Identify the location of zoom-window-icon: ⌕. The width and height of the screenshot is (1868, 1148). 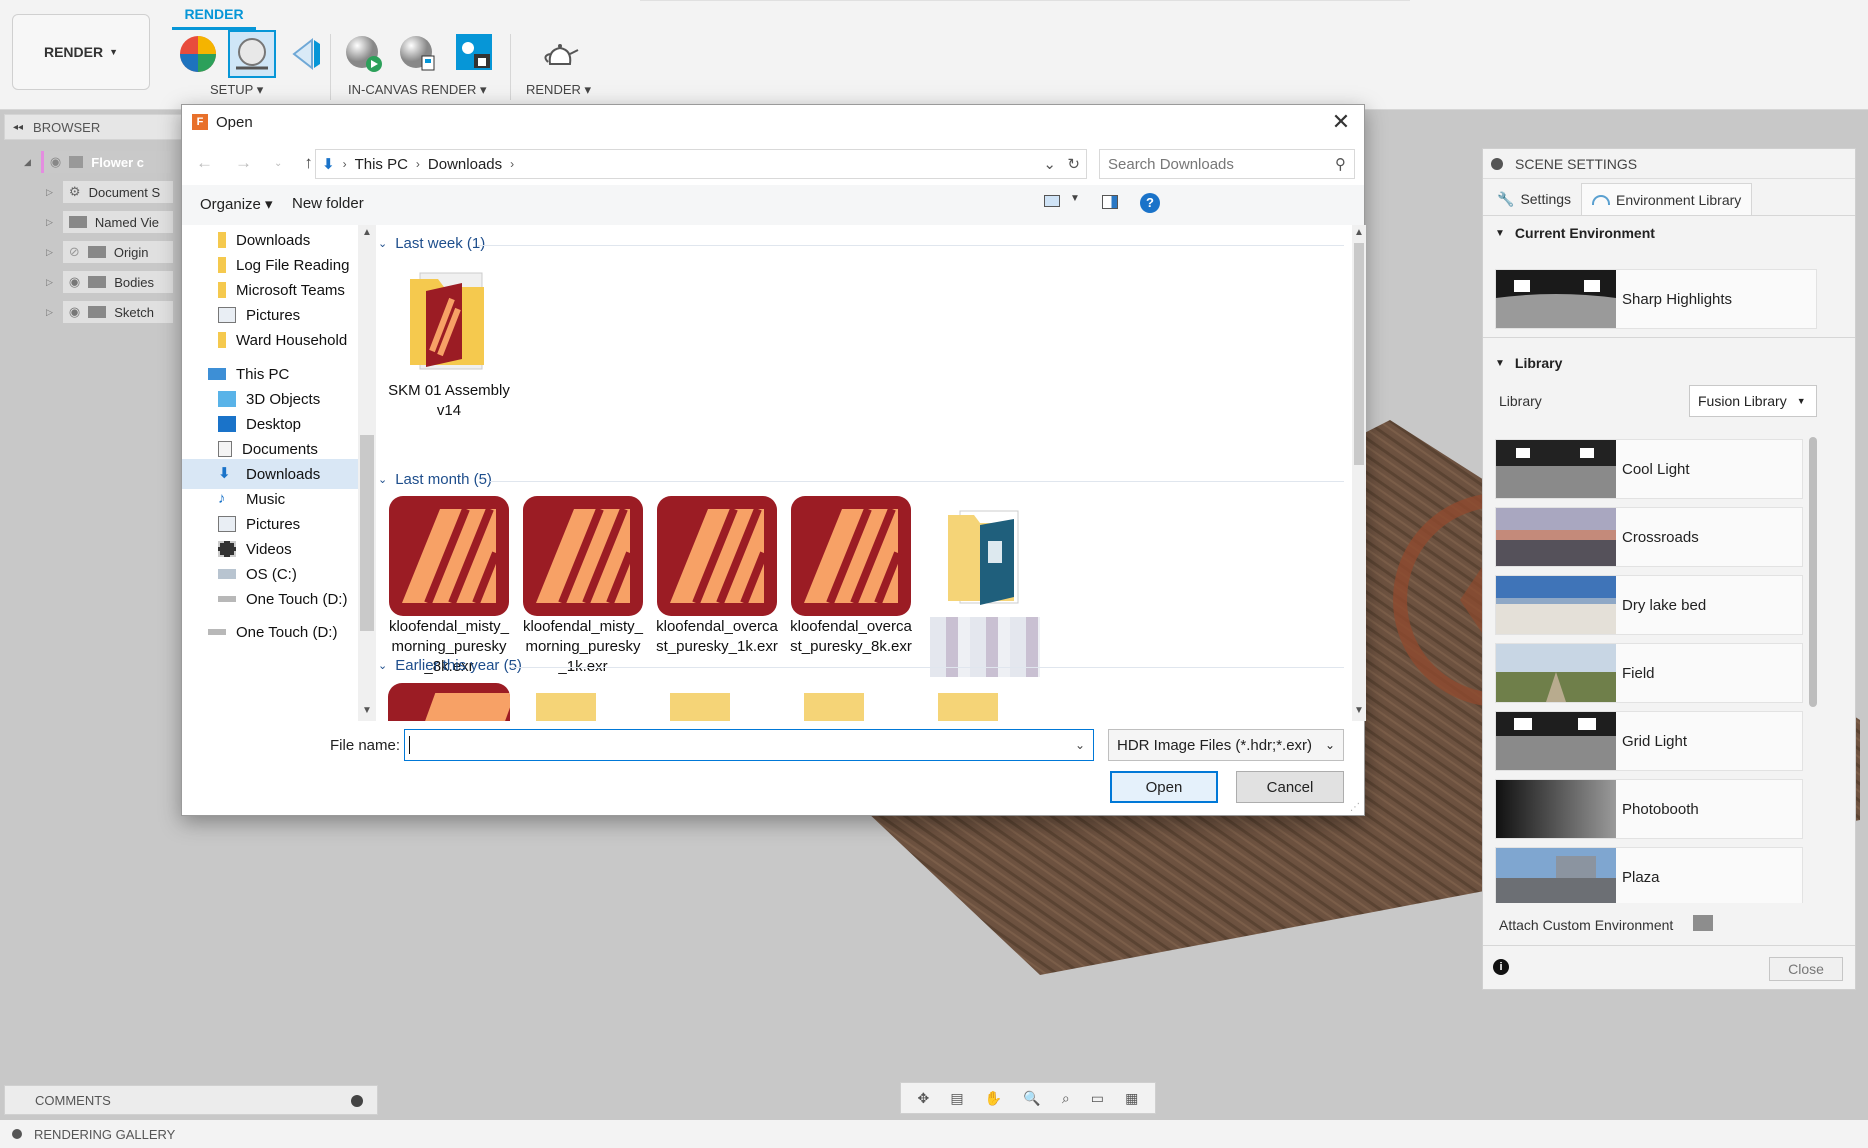
(1066, 1098).